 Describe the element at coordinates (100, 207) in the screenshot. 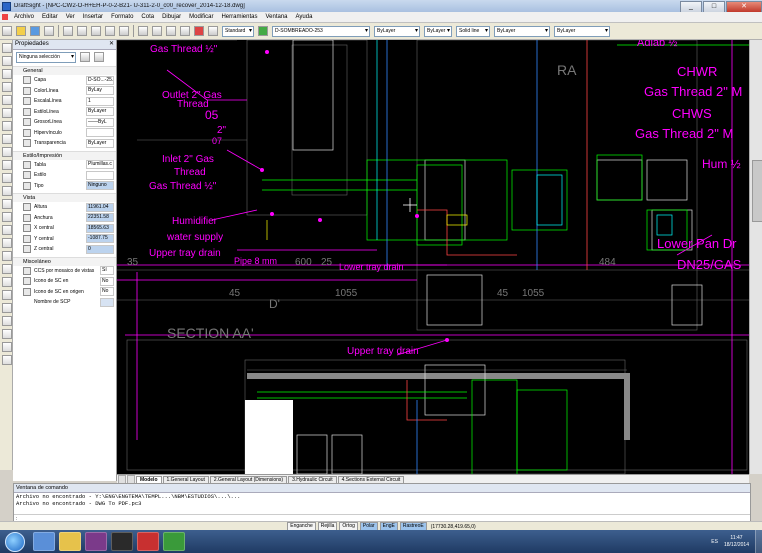

I see `height-value: 11961.04` at that location.